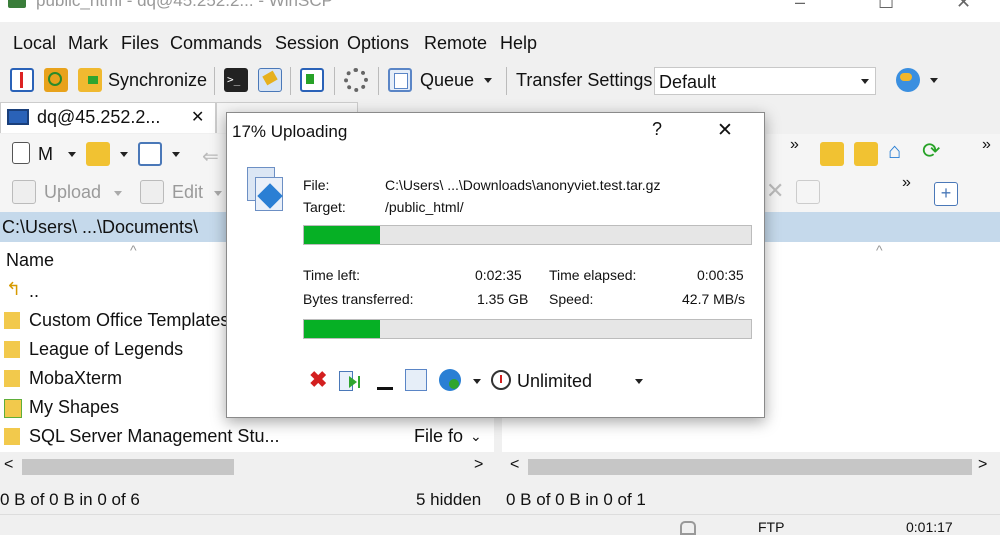 The width and height of the screenshot is (1000, 535). I want to click on tab-close-button: ✕, so click(197, 117).